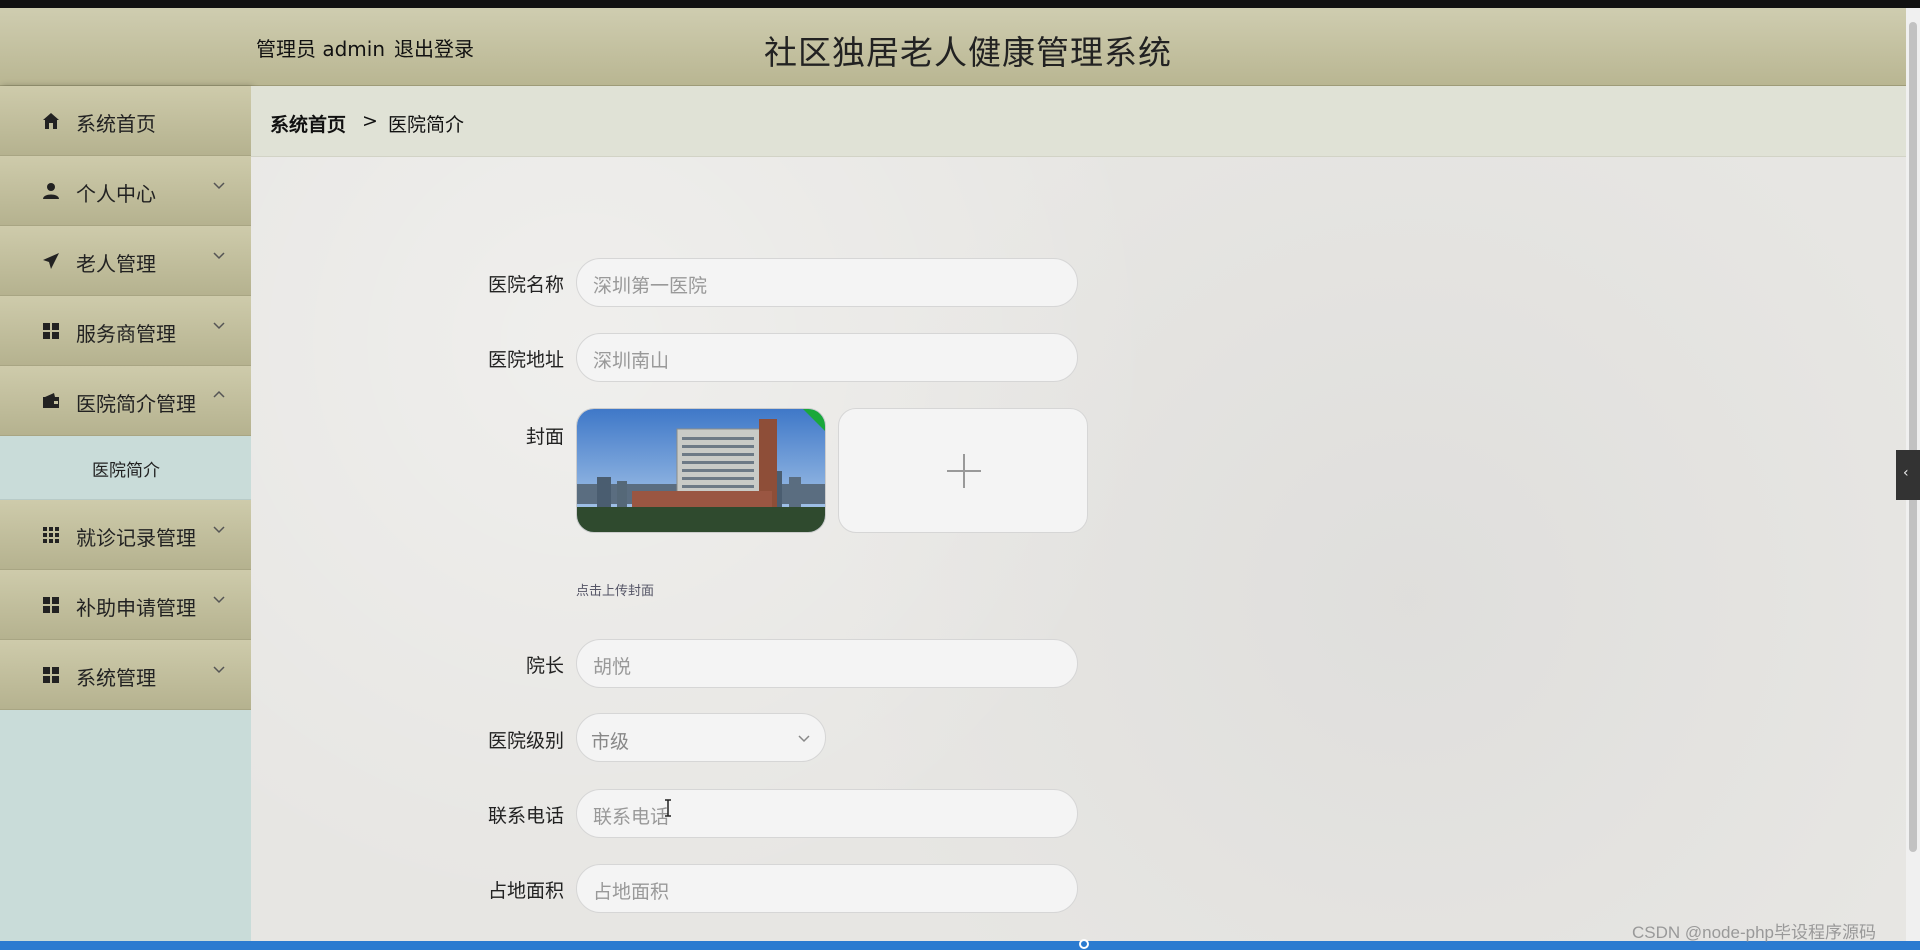  I want to click on sidebar-item-system-mgmt: 系统管理, so click(125, 675).